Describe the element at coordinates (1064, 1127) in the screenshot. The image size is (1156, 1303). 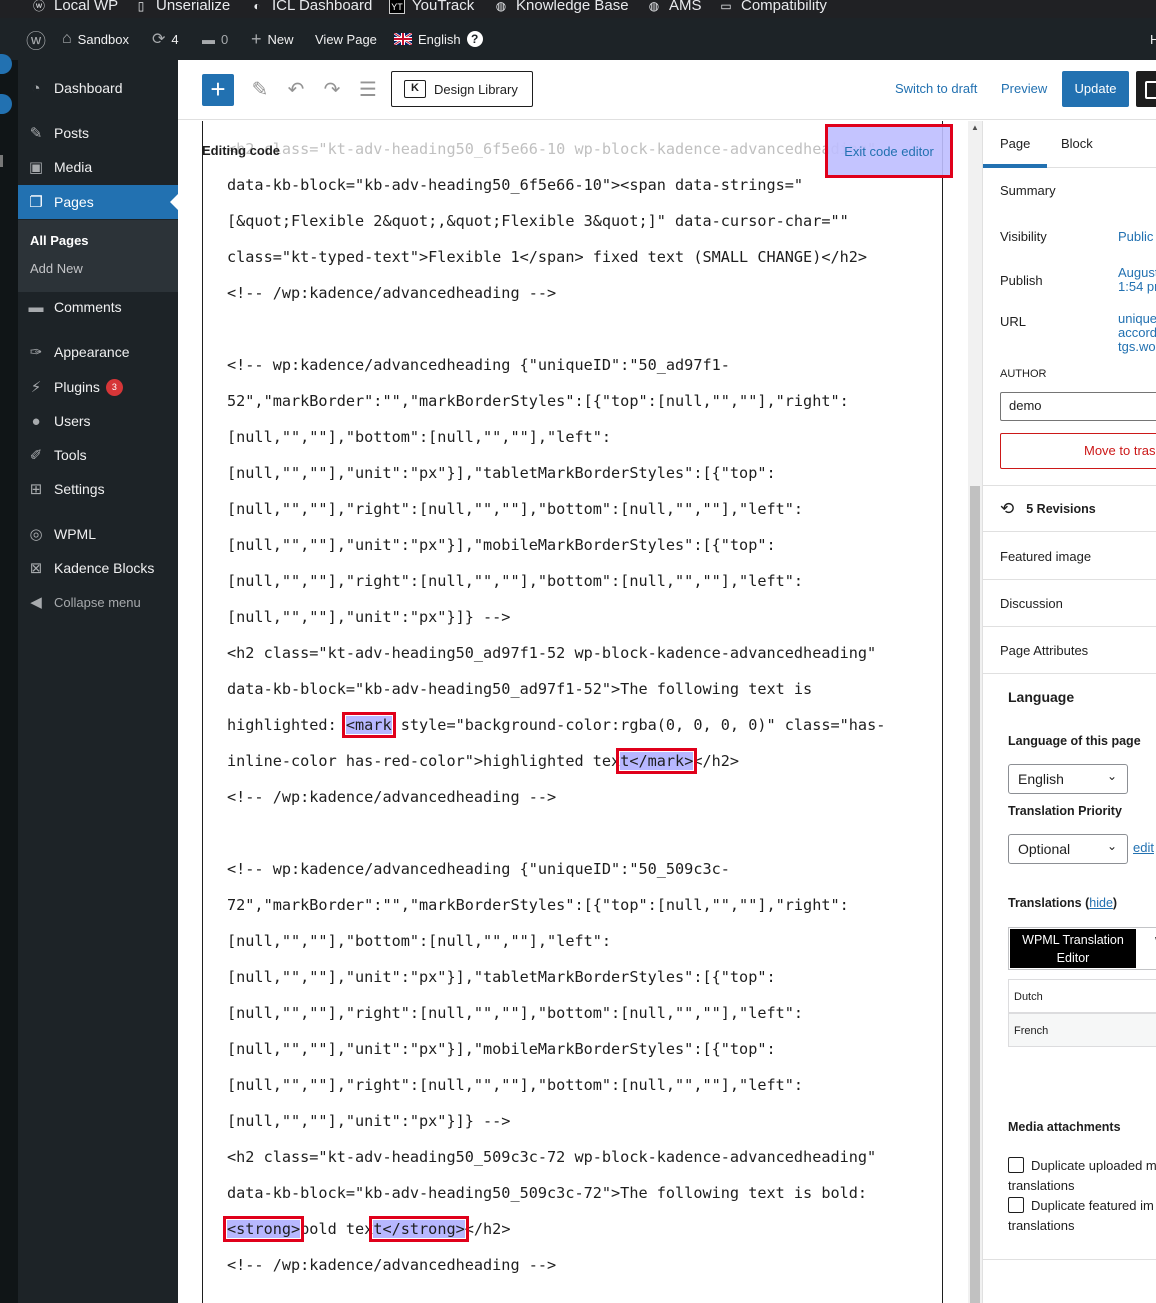
I see `media-attachments-title: Media attachments` at that location.